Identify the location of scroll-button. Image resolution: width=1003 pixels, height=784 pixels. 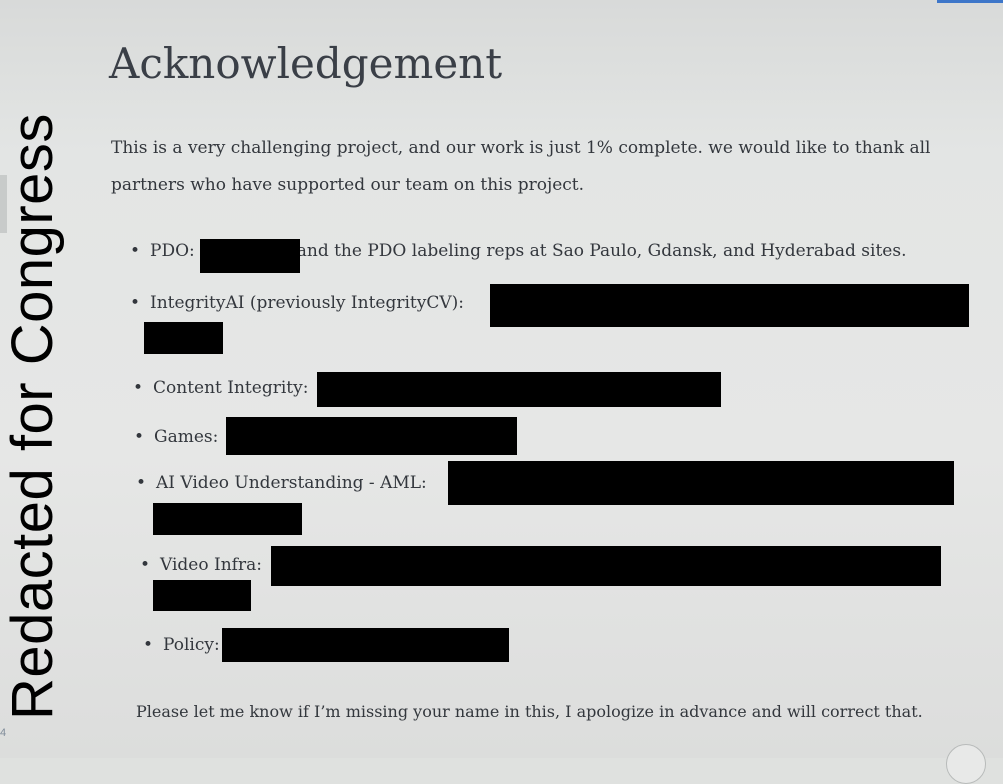
(966, 764).